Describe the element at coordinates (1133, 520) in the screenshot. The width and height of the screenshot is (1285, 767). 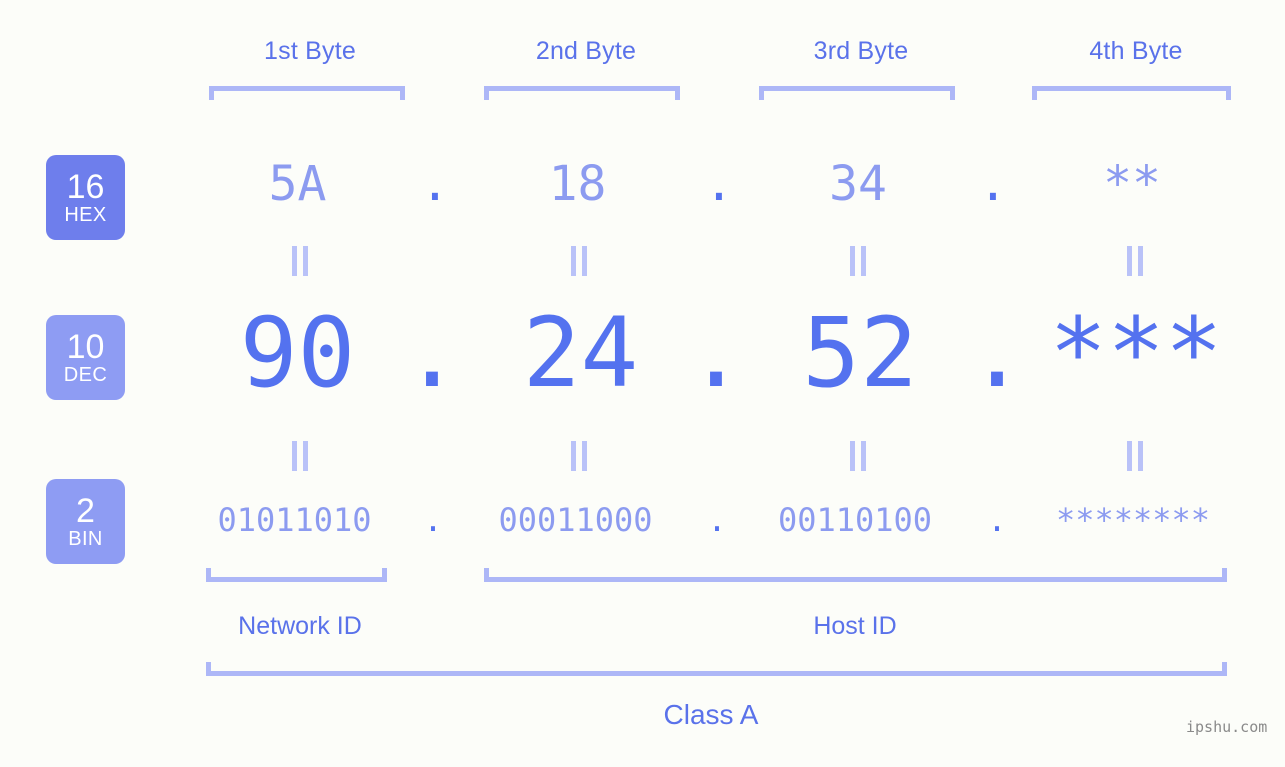
I see `bin-byte-4: ********` at that location.